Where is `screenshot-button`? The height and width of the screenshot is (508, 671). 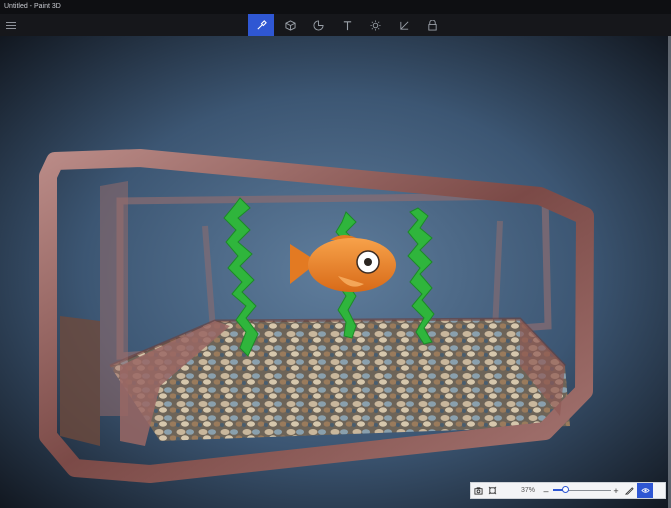 screenshot-button is located at coordinates (478, 490).